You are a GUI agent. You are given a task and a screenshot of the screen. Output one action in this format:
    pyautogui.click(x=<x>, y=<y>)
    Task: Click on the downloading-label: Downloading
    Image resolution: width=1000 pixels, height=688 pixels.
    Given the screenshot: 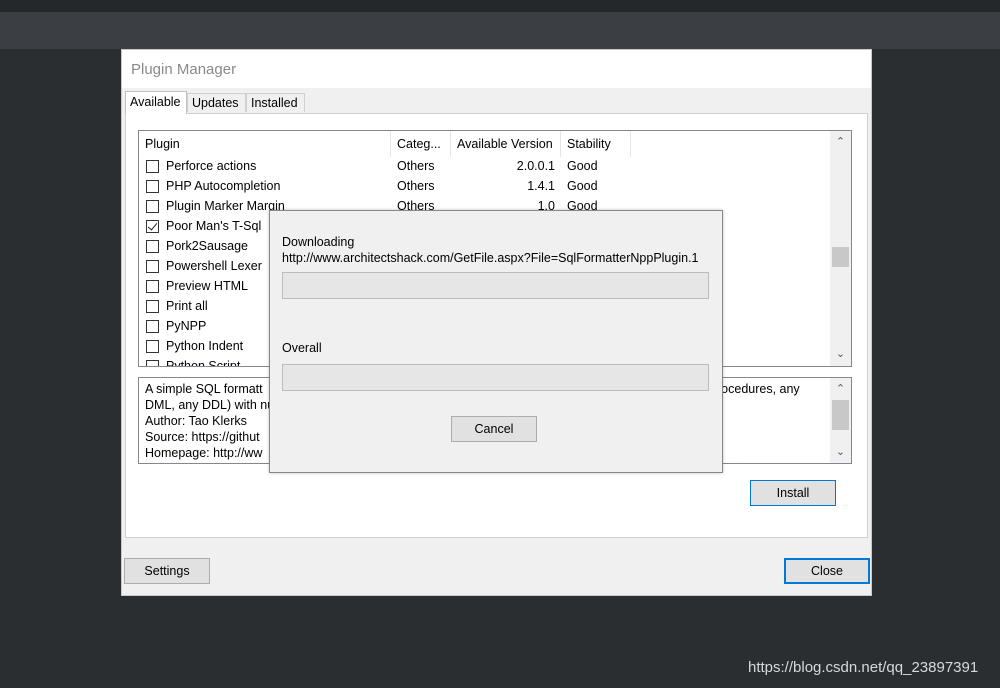 What is the action you would take?
    pyautogui.click(x=318, y=242)
    